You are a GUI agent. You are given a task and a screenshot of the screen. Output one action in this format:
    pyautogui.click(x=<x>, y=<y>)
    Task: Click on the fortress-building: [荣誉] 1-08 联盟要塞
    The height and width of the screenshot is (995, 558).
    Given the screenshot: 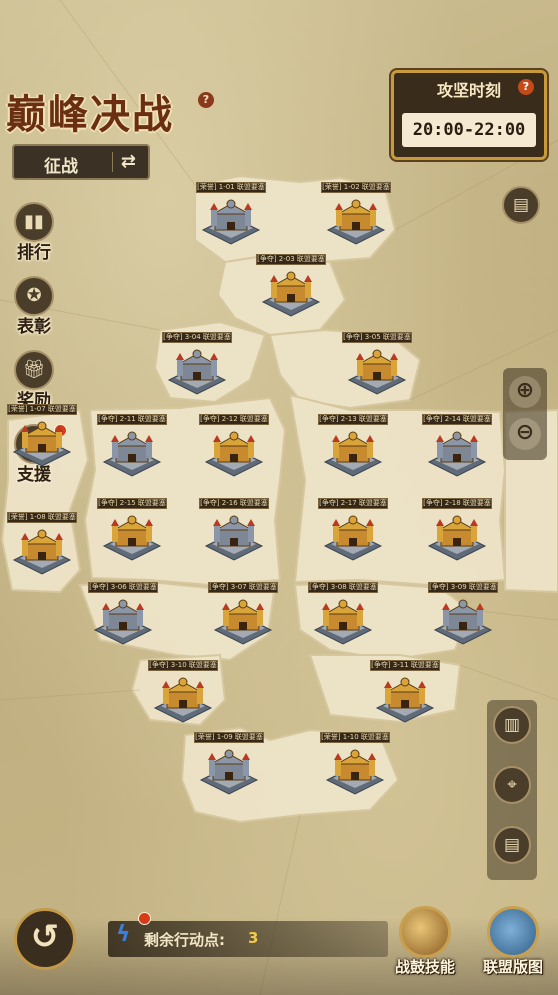 What is the action you would take?
    pyautogui.click(x=42, y=551)
    